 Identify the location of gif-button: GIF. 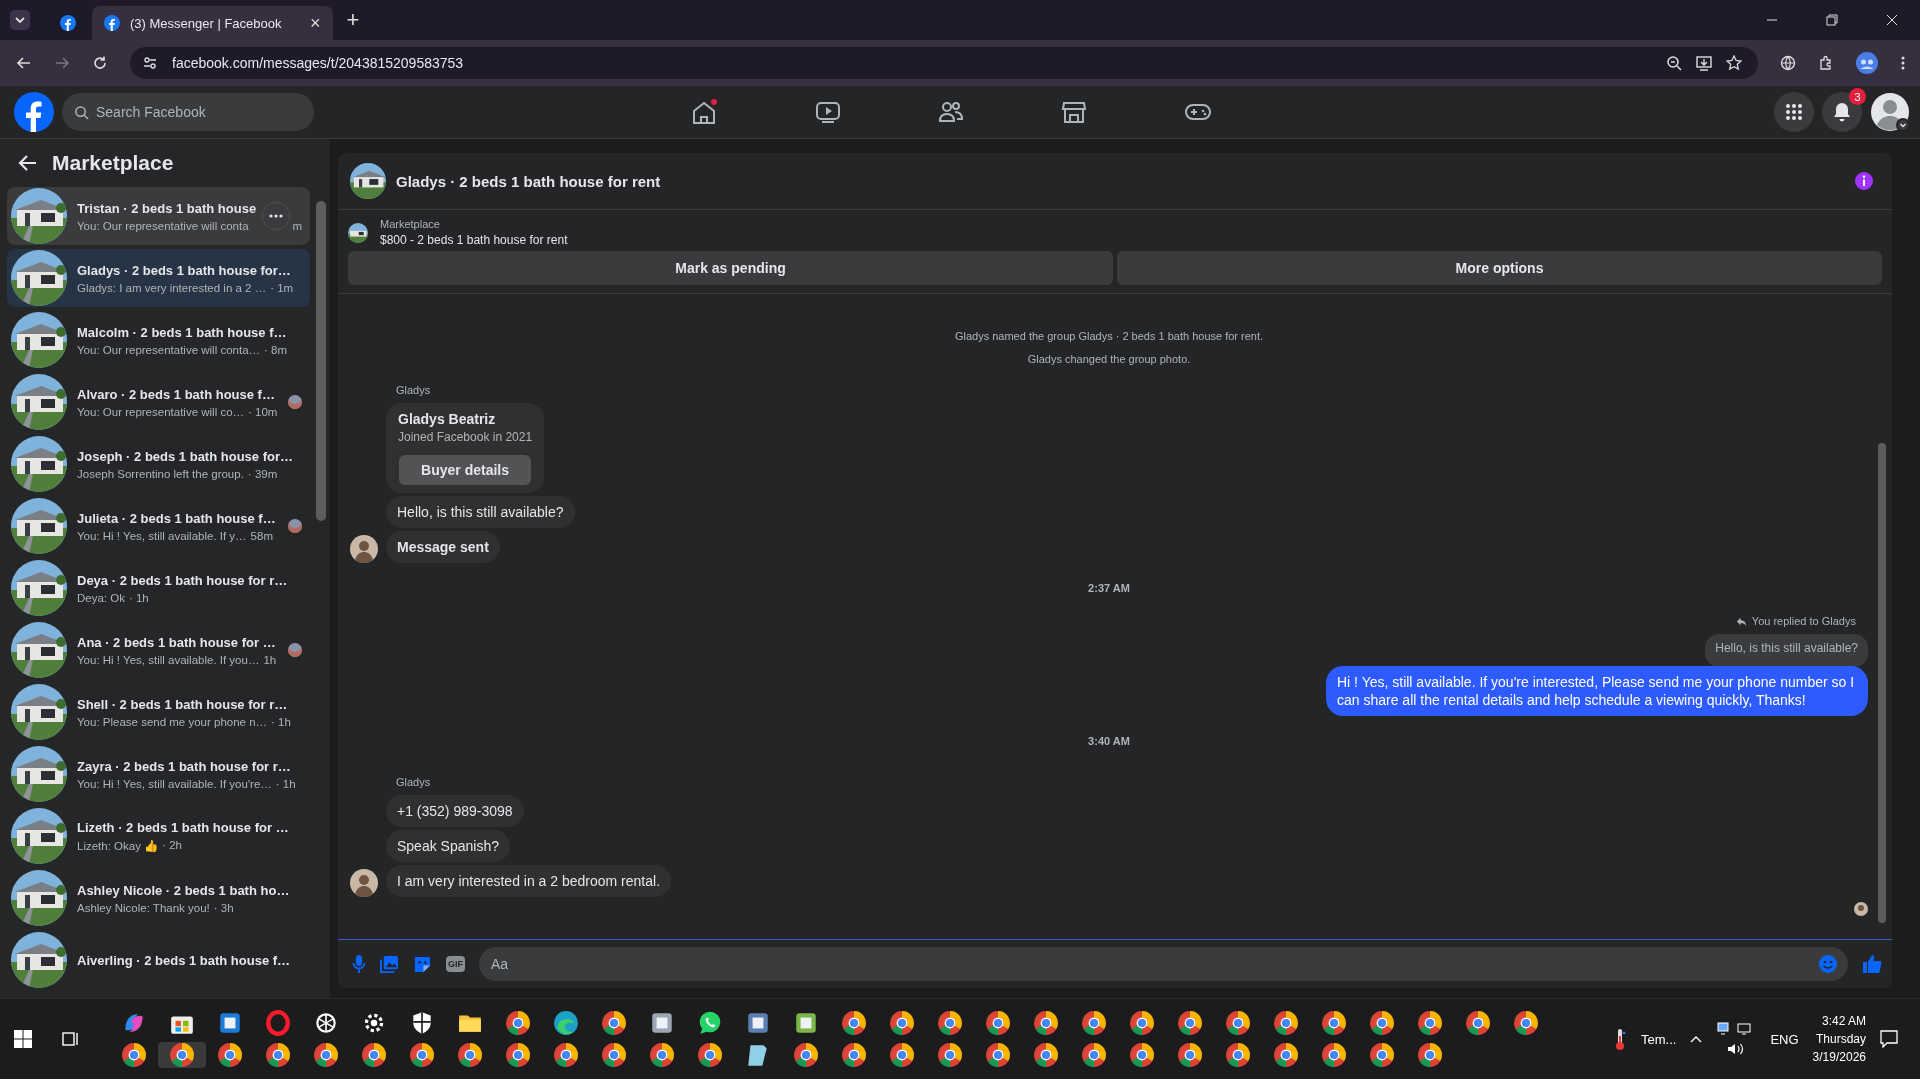
(455, 964).